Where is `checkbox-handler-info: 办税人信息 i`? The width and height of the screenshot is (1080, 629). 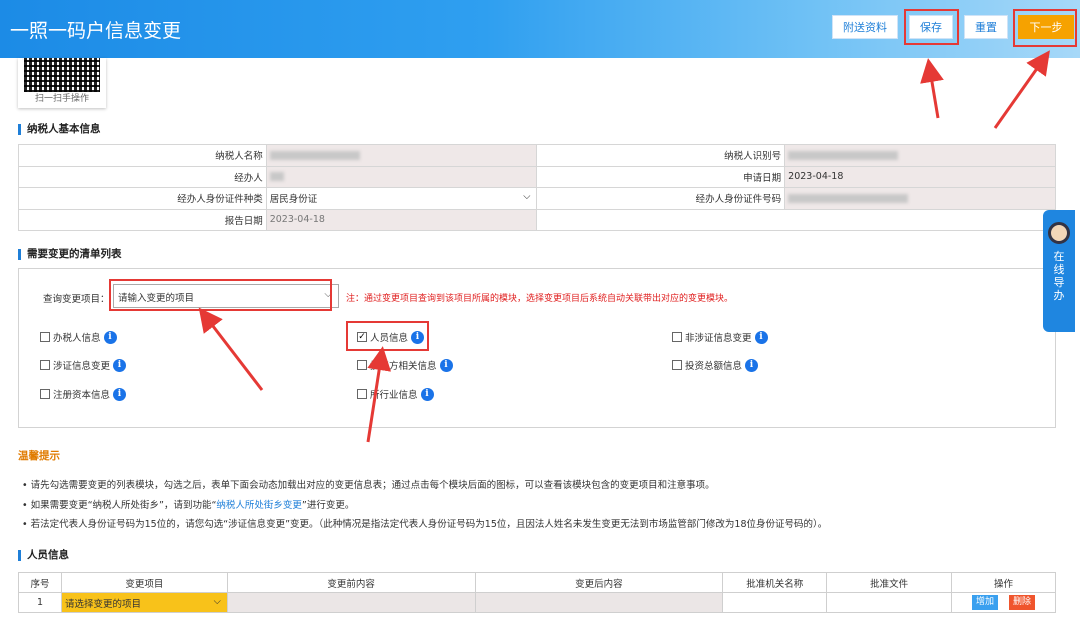 checkbox-handler-info: 办税人信息 i is located at coordinates (78, 337).